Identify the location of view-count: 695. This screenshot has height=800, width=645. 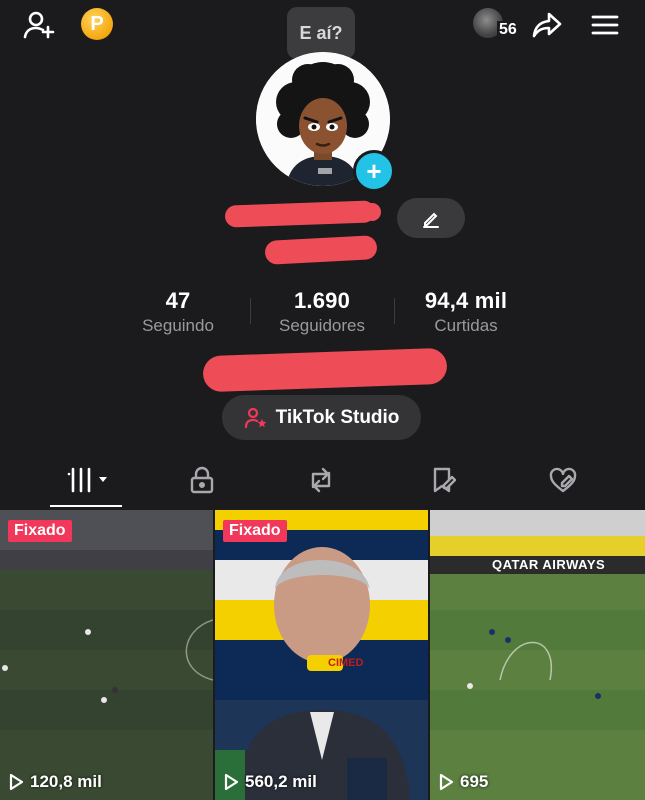
(463, 782).